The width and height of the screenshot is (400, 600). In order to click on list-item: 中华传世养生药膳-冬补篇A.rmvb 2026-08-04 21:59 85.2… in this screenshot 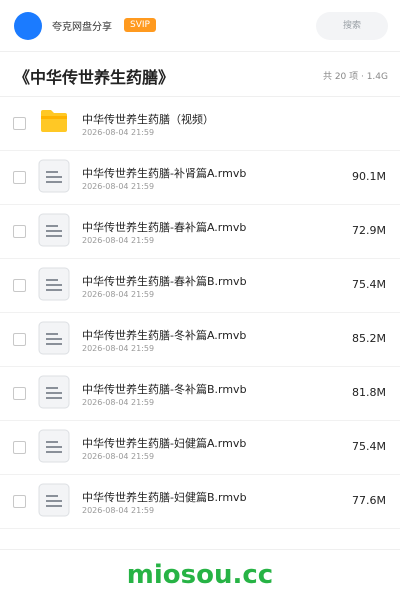, I will do `click(200, 340)`.